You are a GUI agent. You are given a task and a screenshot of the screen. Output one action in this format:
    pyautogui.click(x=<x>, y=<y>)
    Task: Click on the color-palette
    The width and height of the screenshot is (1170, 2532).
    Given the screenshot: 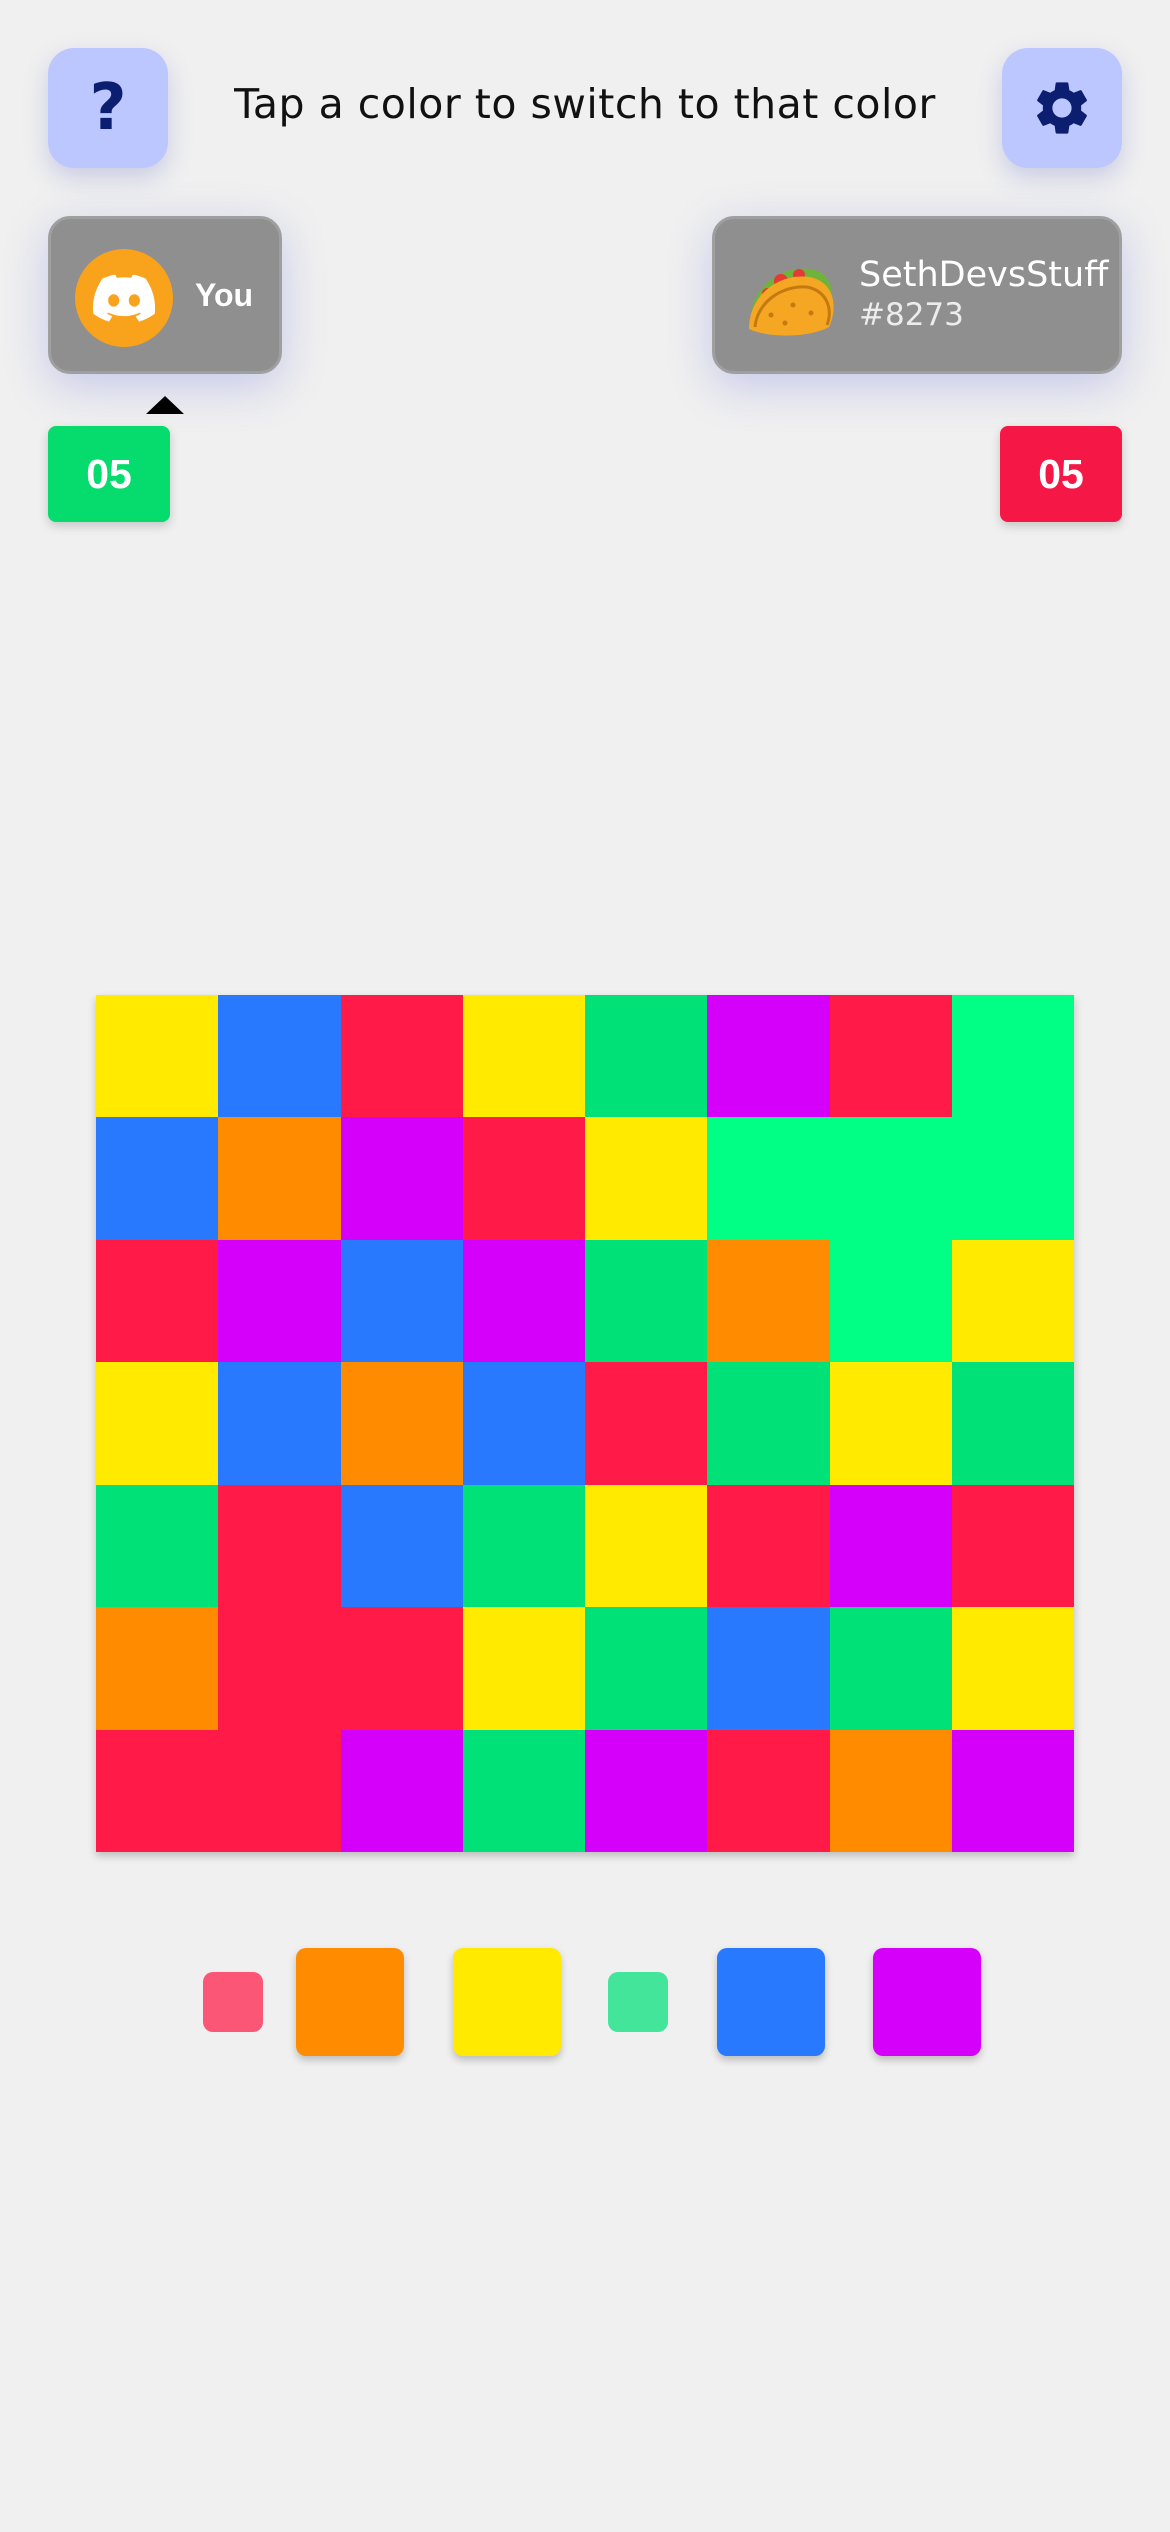 What is the action you would take?
    pyautogui.click(x=585, y=2003)
    